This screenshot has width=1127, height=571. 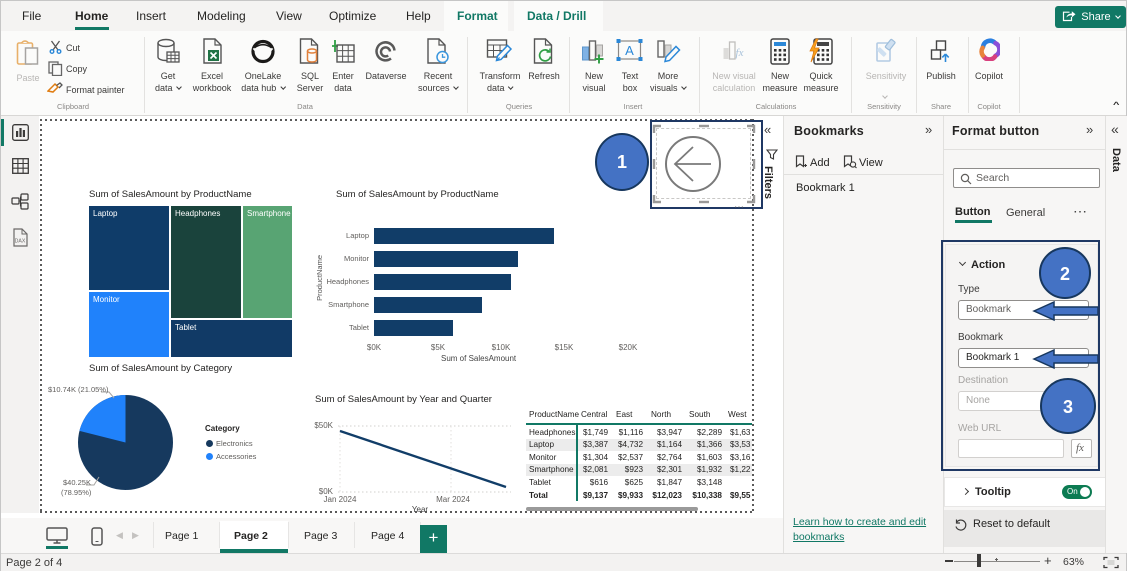 I want to click on svg-text: DAX, so click(x=20, y=242).